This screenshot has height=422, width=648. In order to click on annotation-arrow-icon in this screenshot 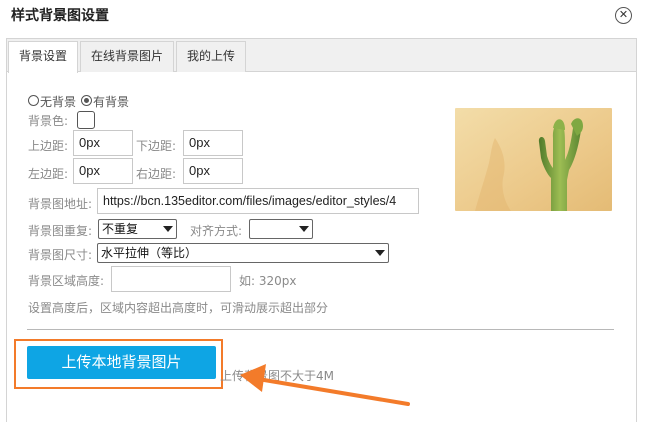, I will do `click(325, 385)`.